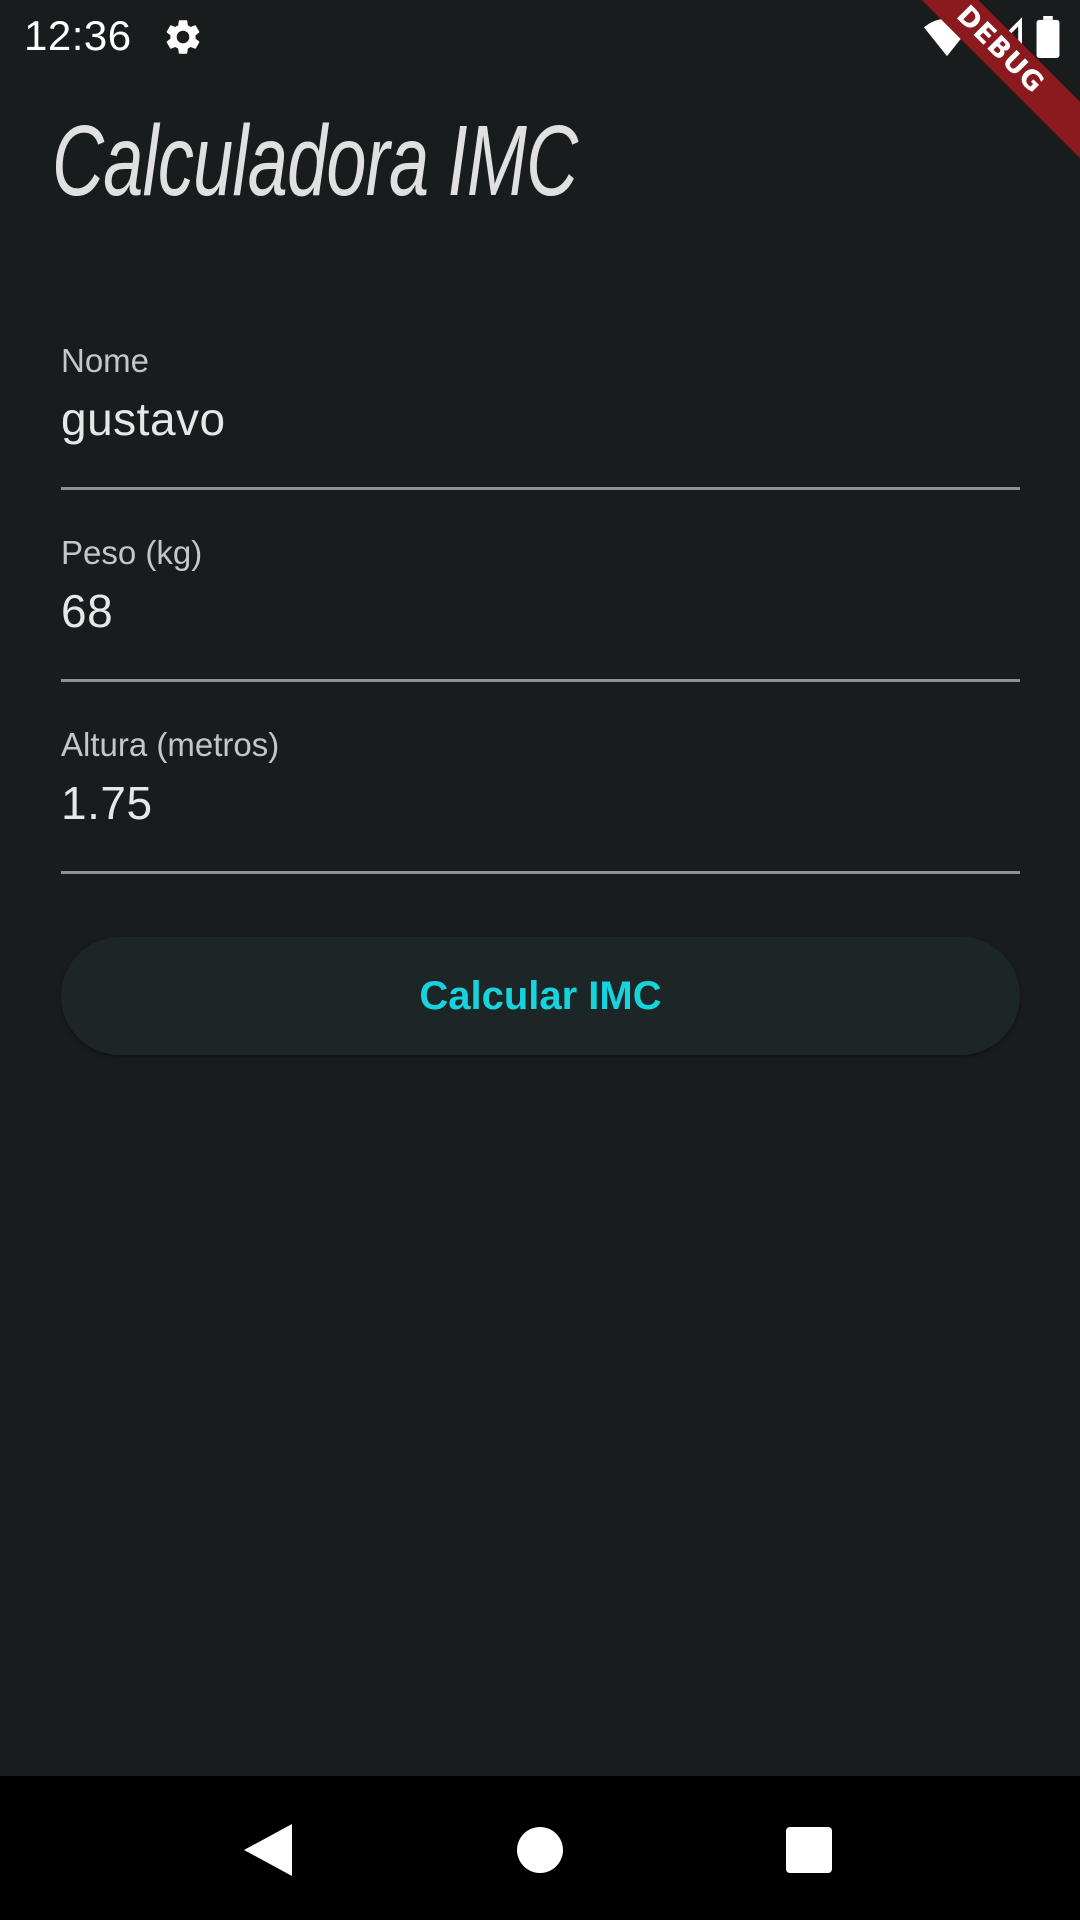  What do you see at coordinates (540, 800) in the screenshot?
I see `height-field: Altura (metros) 1.75` at bounding box center [540, 800].